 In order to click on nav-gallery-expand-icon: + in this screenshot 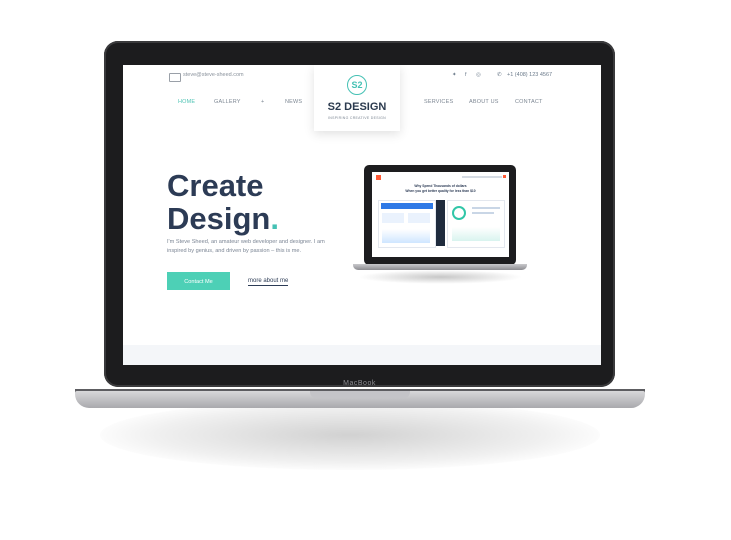, I will do `click(262, 102)`.